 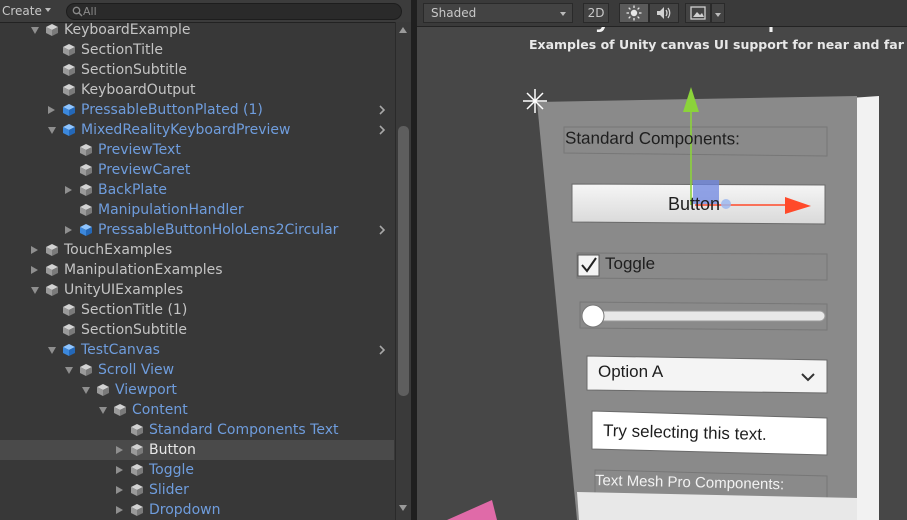 What do you see at coordinates (197, 250) in the screenshot?
I see `hierarchy-row: TouchExamples` at bounding box center [197, 250].